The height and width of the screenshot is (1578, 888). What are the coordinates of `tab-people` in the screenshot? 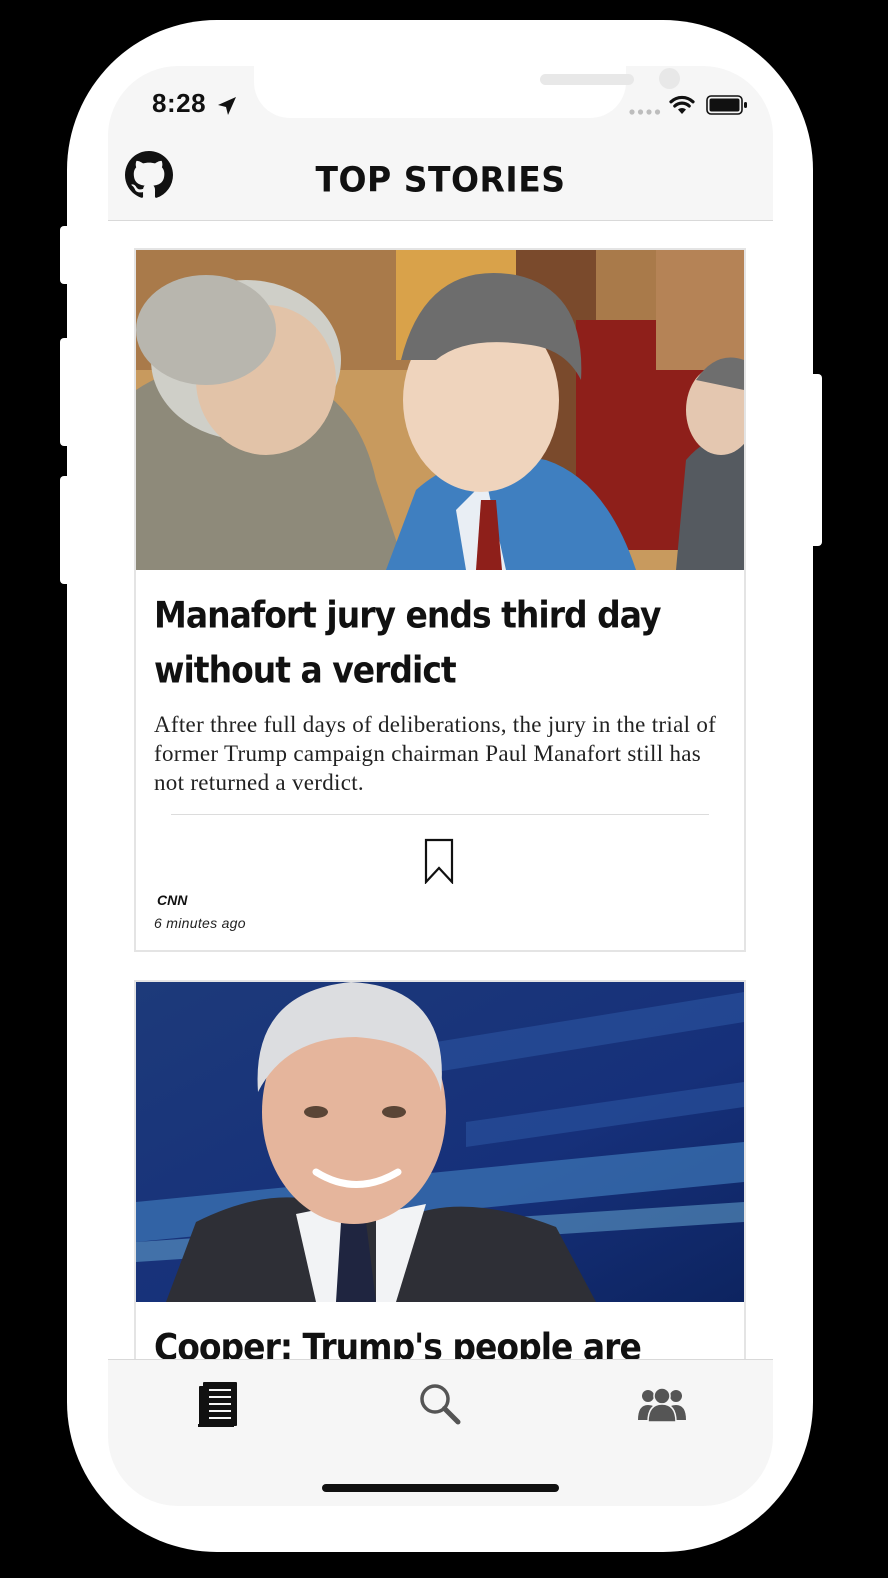 It's located at (662, 1404).